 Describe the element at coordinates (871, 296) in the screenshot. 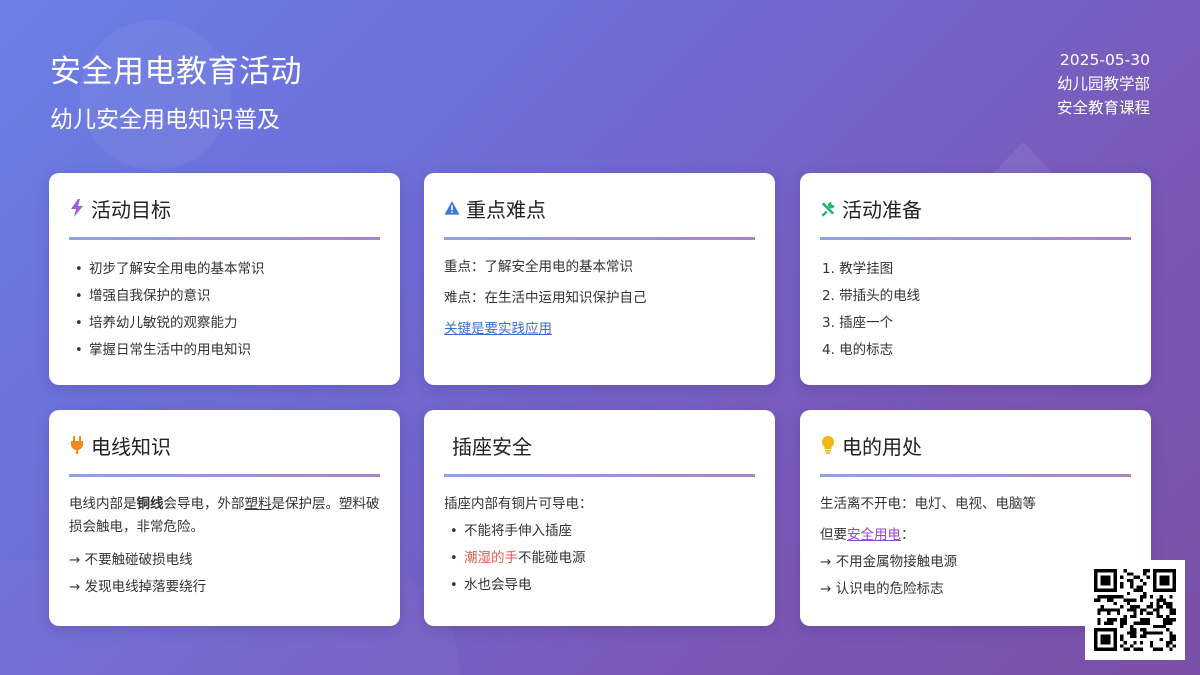

I see `list-item: 2. 带插头的电线` at that location.